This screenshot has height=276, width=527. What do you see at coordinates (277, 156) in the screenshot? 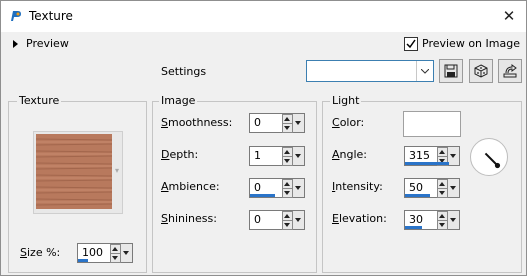
I see `depth-spinner: 1` at bounding box center [277, 156].